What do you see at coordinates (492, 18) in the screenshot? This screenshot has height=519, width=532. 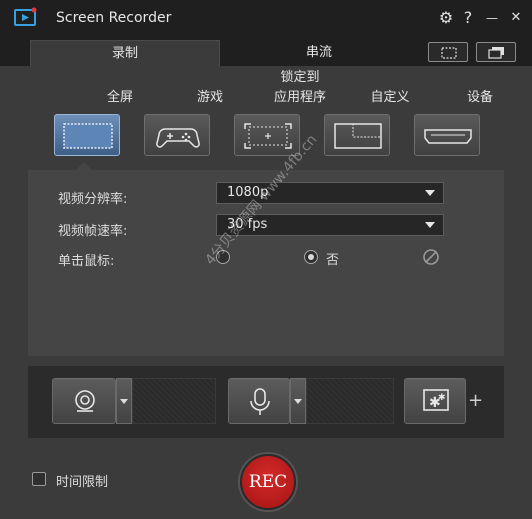 I see `minimize-button: —` at bounding box center [492, 18].